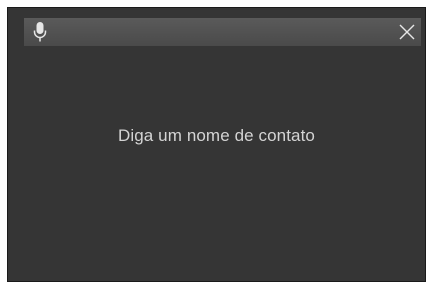 This screenshot has width=430, height=285. I want to click on dialog-top-bar, so click(222, 32).